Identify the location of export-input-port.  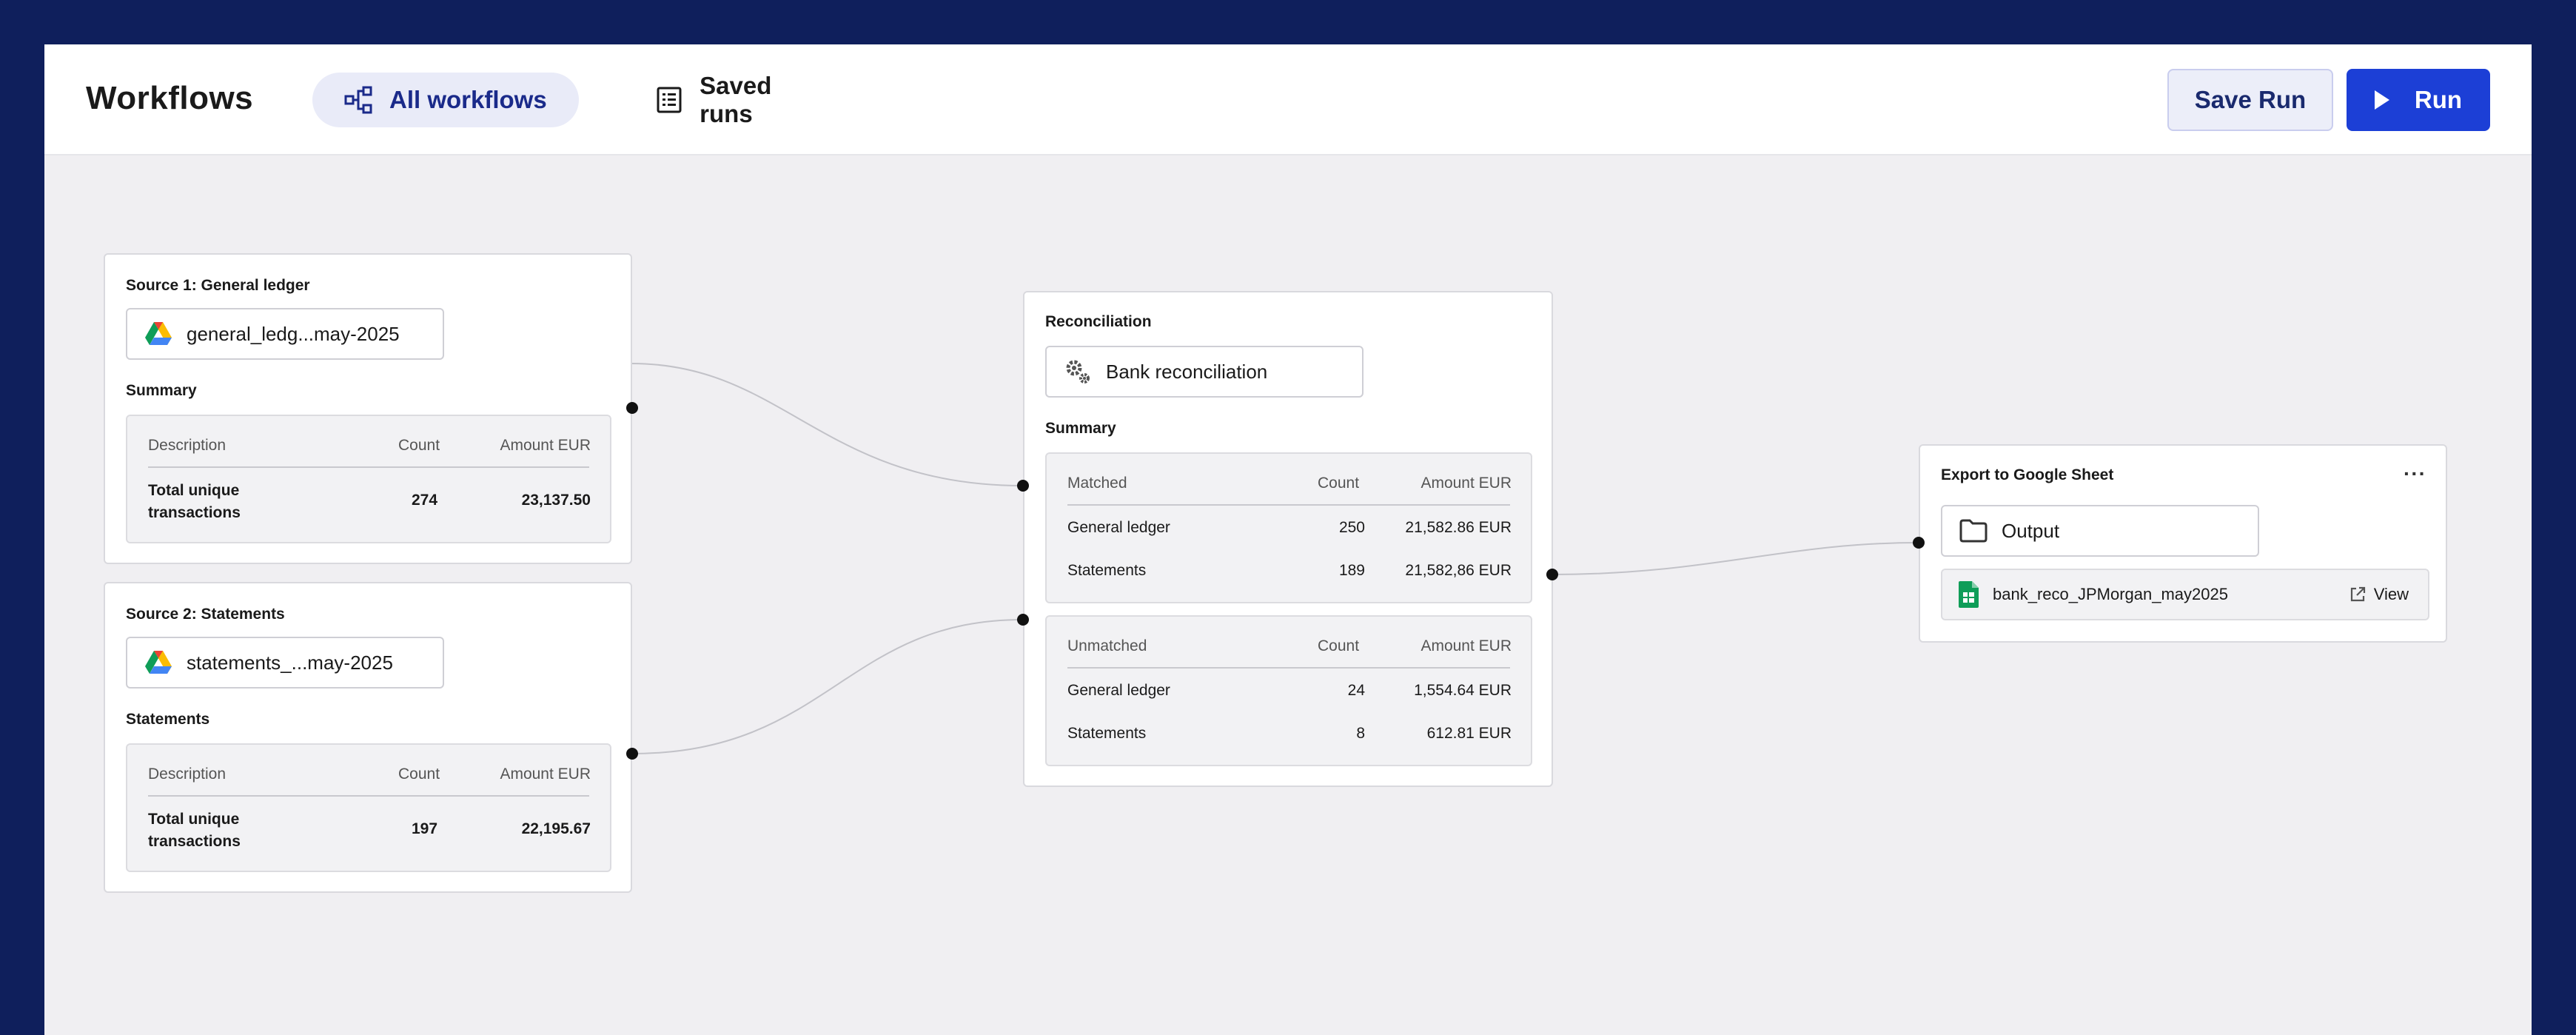
(1919, 543).